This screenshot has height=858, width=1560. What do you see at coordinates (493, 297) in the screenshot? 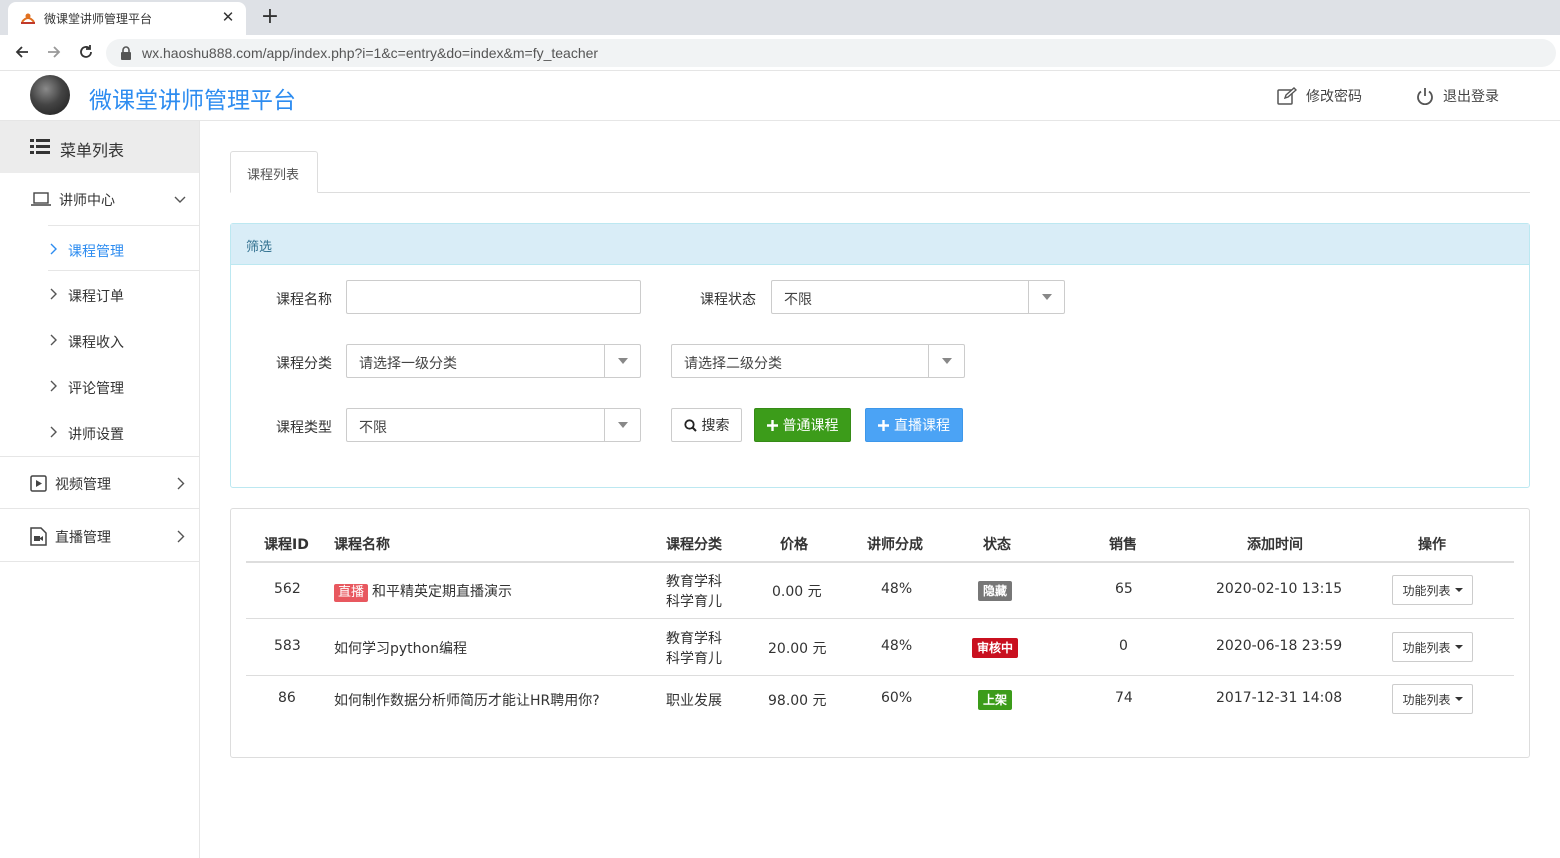
I see `course-name-input` at bounding box center [493, 297].